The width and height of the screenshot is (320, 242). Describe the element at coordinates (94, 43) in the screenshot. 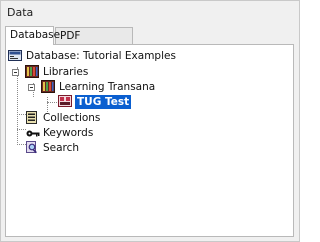

I see `tab-pdf-selections: PDF Selections` at that location.